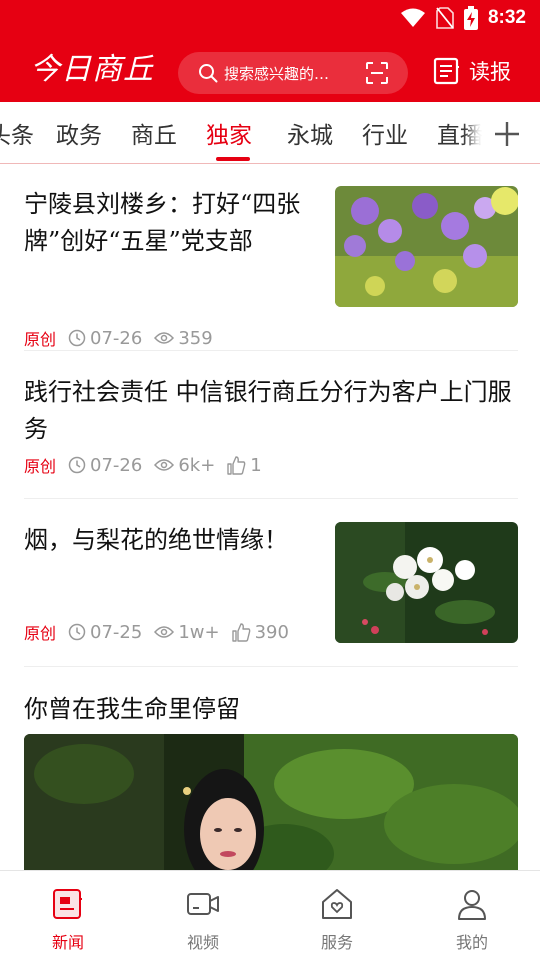 This screenshot has height=960, width=540. What do you see at coordinates (270, 133) in the screenshot?
I see `category-tabs: 头条 政务 商丘 独家 永城 行业 直播` at bounding box center [270, 133].